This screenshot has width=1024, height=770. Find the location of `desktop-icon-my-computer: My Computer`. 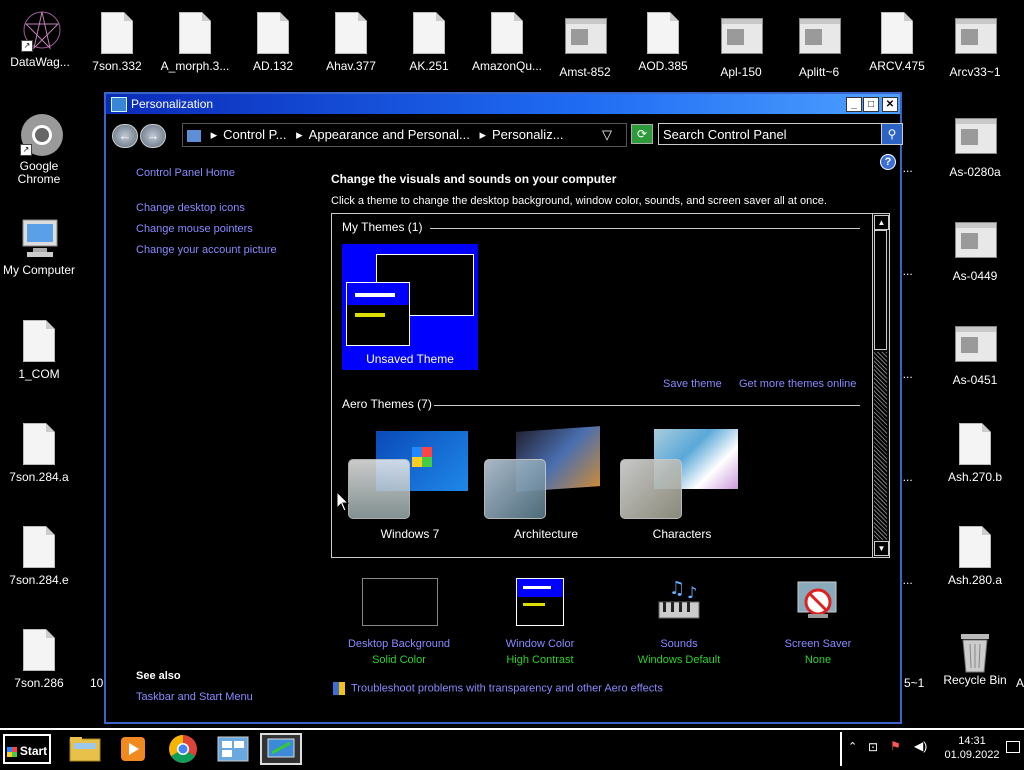

desktop-icon-my-computer: My Computer is located at coordinates (39, 246).